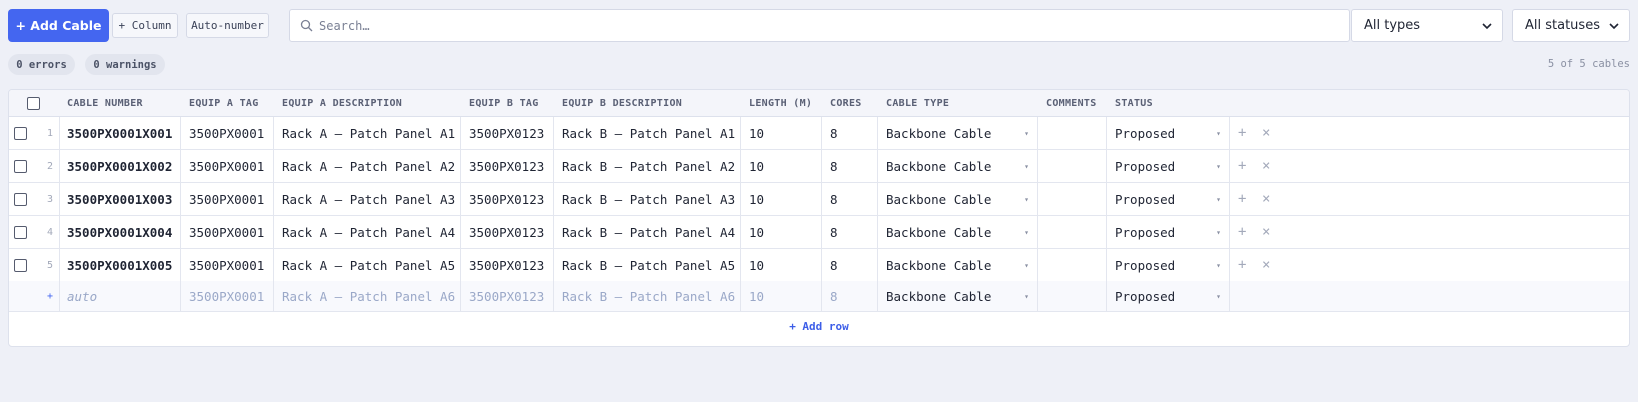 The image size is (1638, 402). Describe the element at coordinates (105, 103) in the screenshot. I see `col-header-cable-number: CABLE NUMBER` at that location.